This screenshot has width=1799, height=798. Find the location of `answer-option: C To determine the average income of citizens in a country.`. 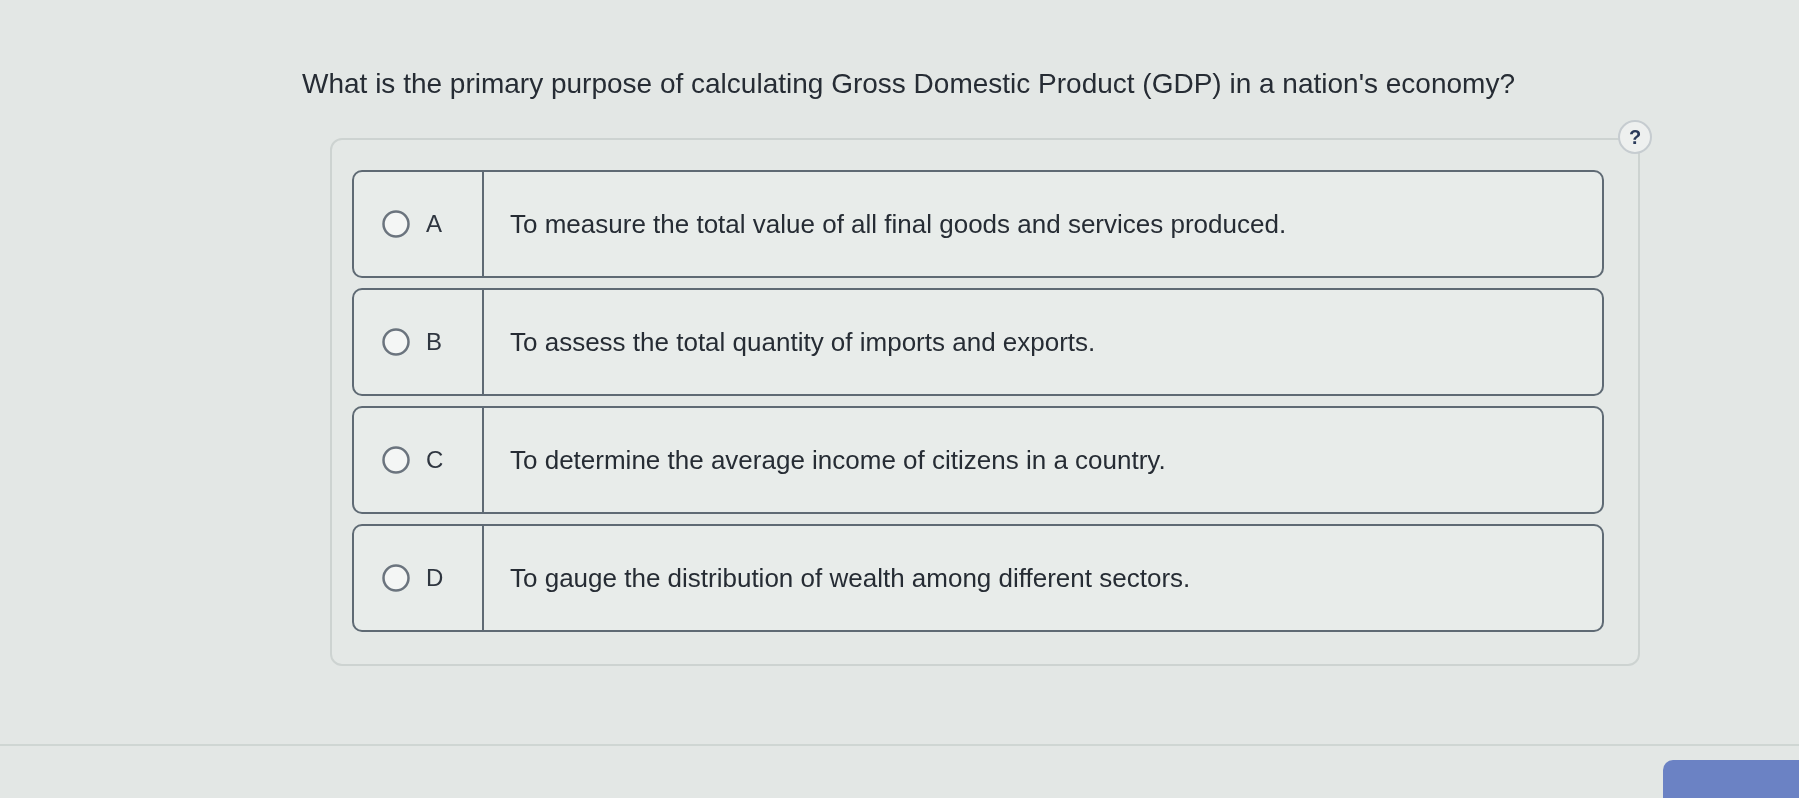

answer-option: C To determine the average income of citizens in a country. is located at coordinates (978, 460).